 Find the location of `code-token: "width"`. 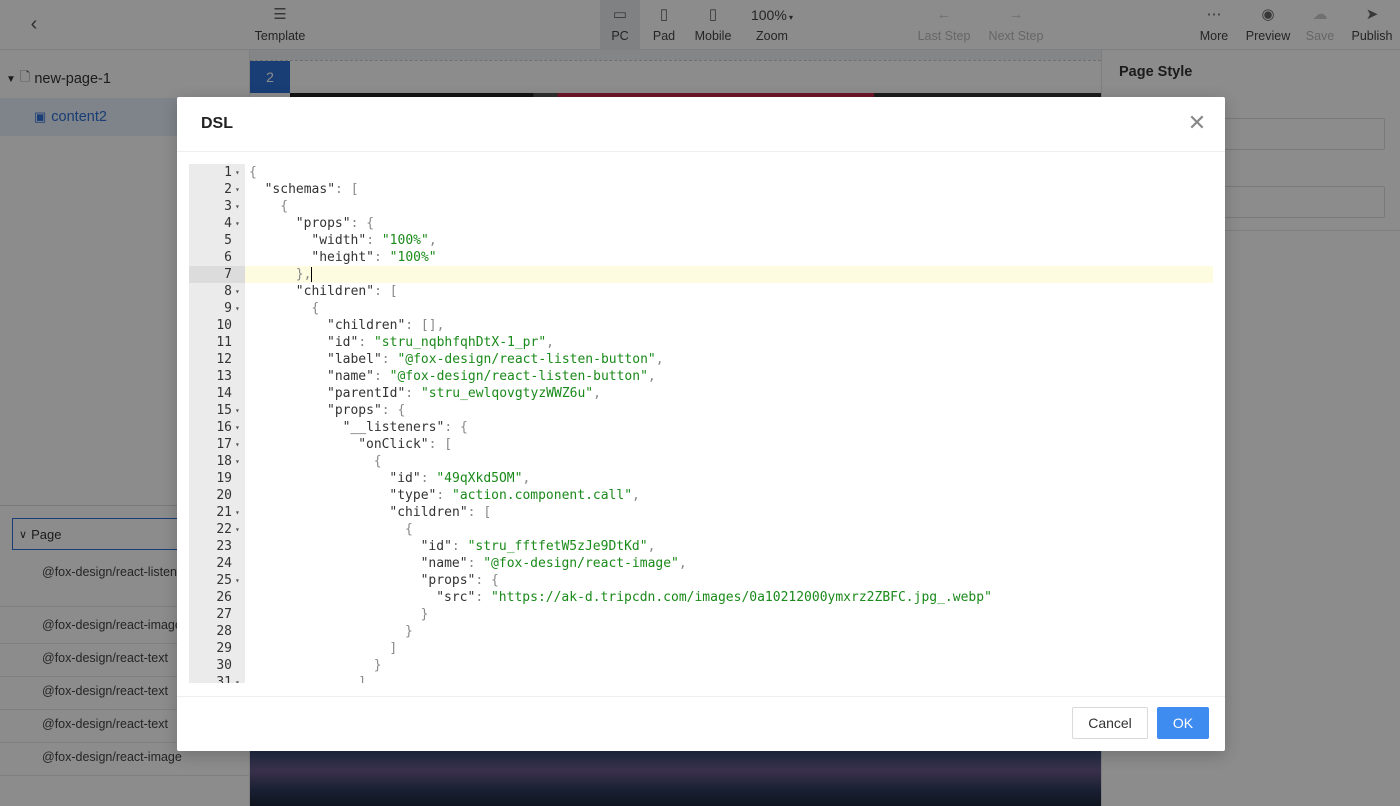

code-token: "width" is located at coordinates (339, 240).